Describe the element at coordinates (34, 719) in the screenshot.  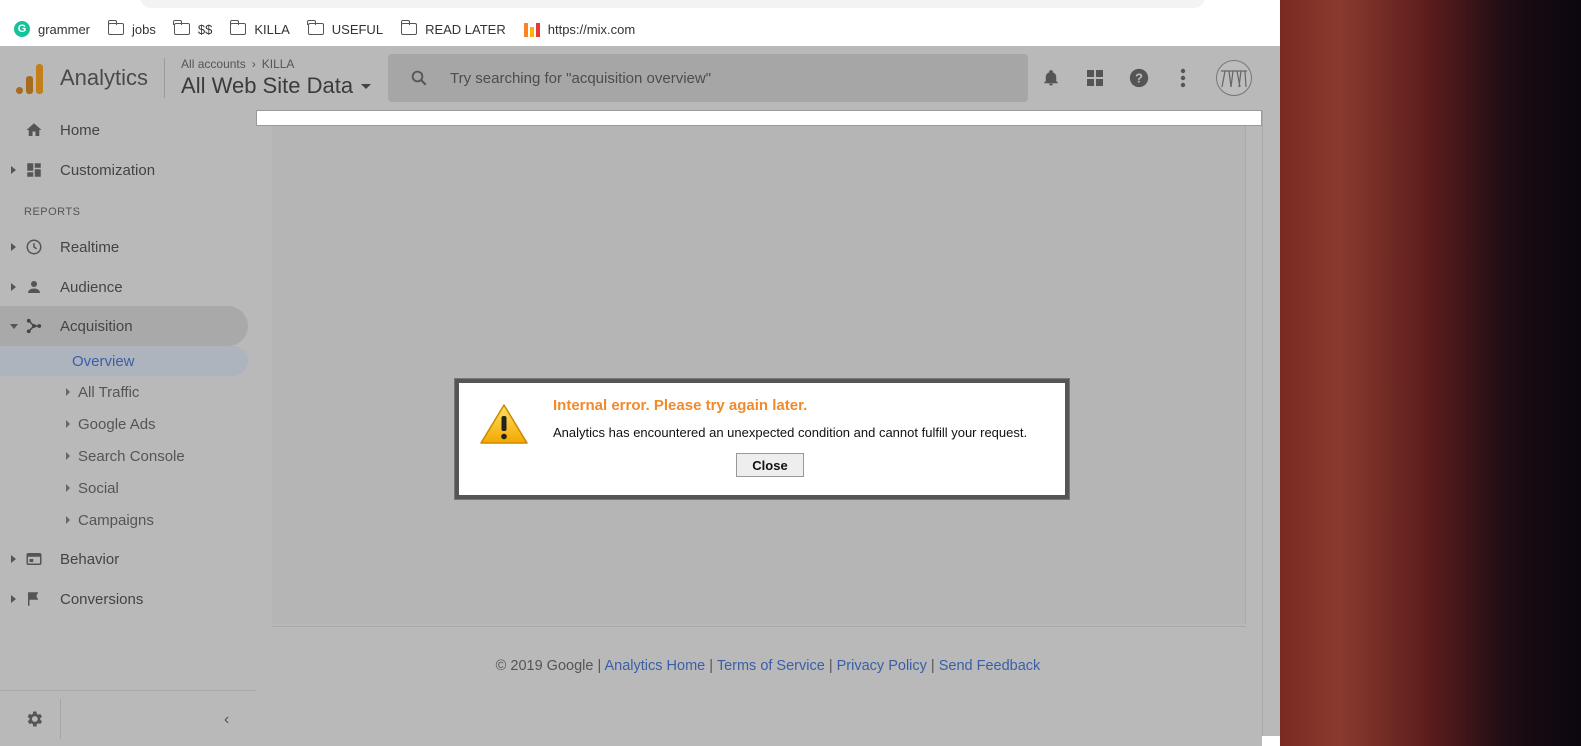
I see `gear-icon` at that location.